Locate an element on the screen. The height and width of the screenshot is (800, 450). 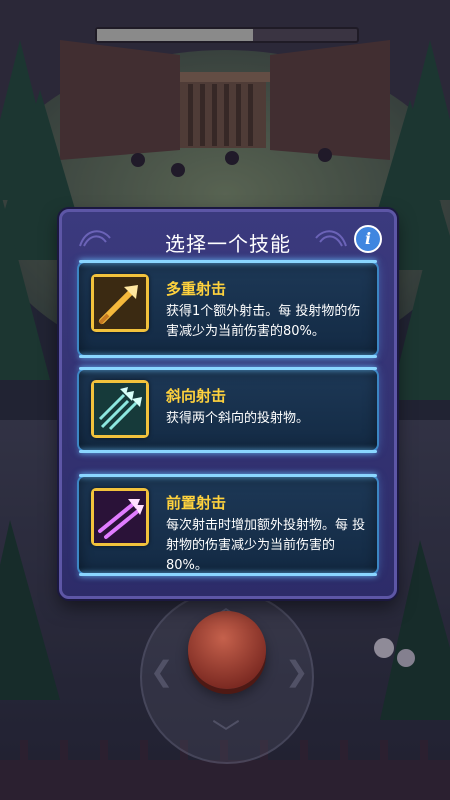
joystick-right-arrow-icon: ❯ is located at coordinates (297, 671).